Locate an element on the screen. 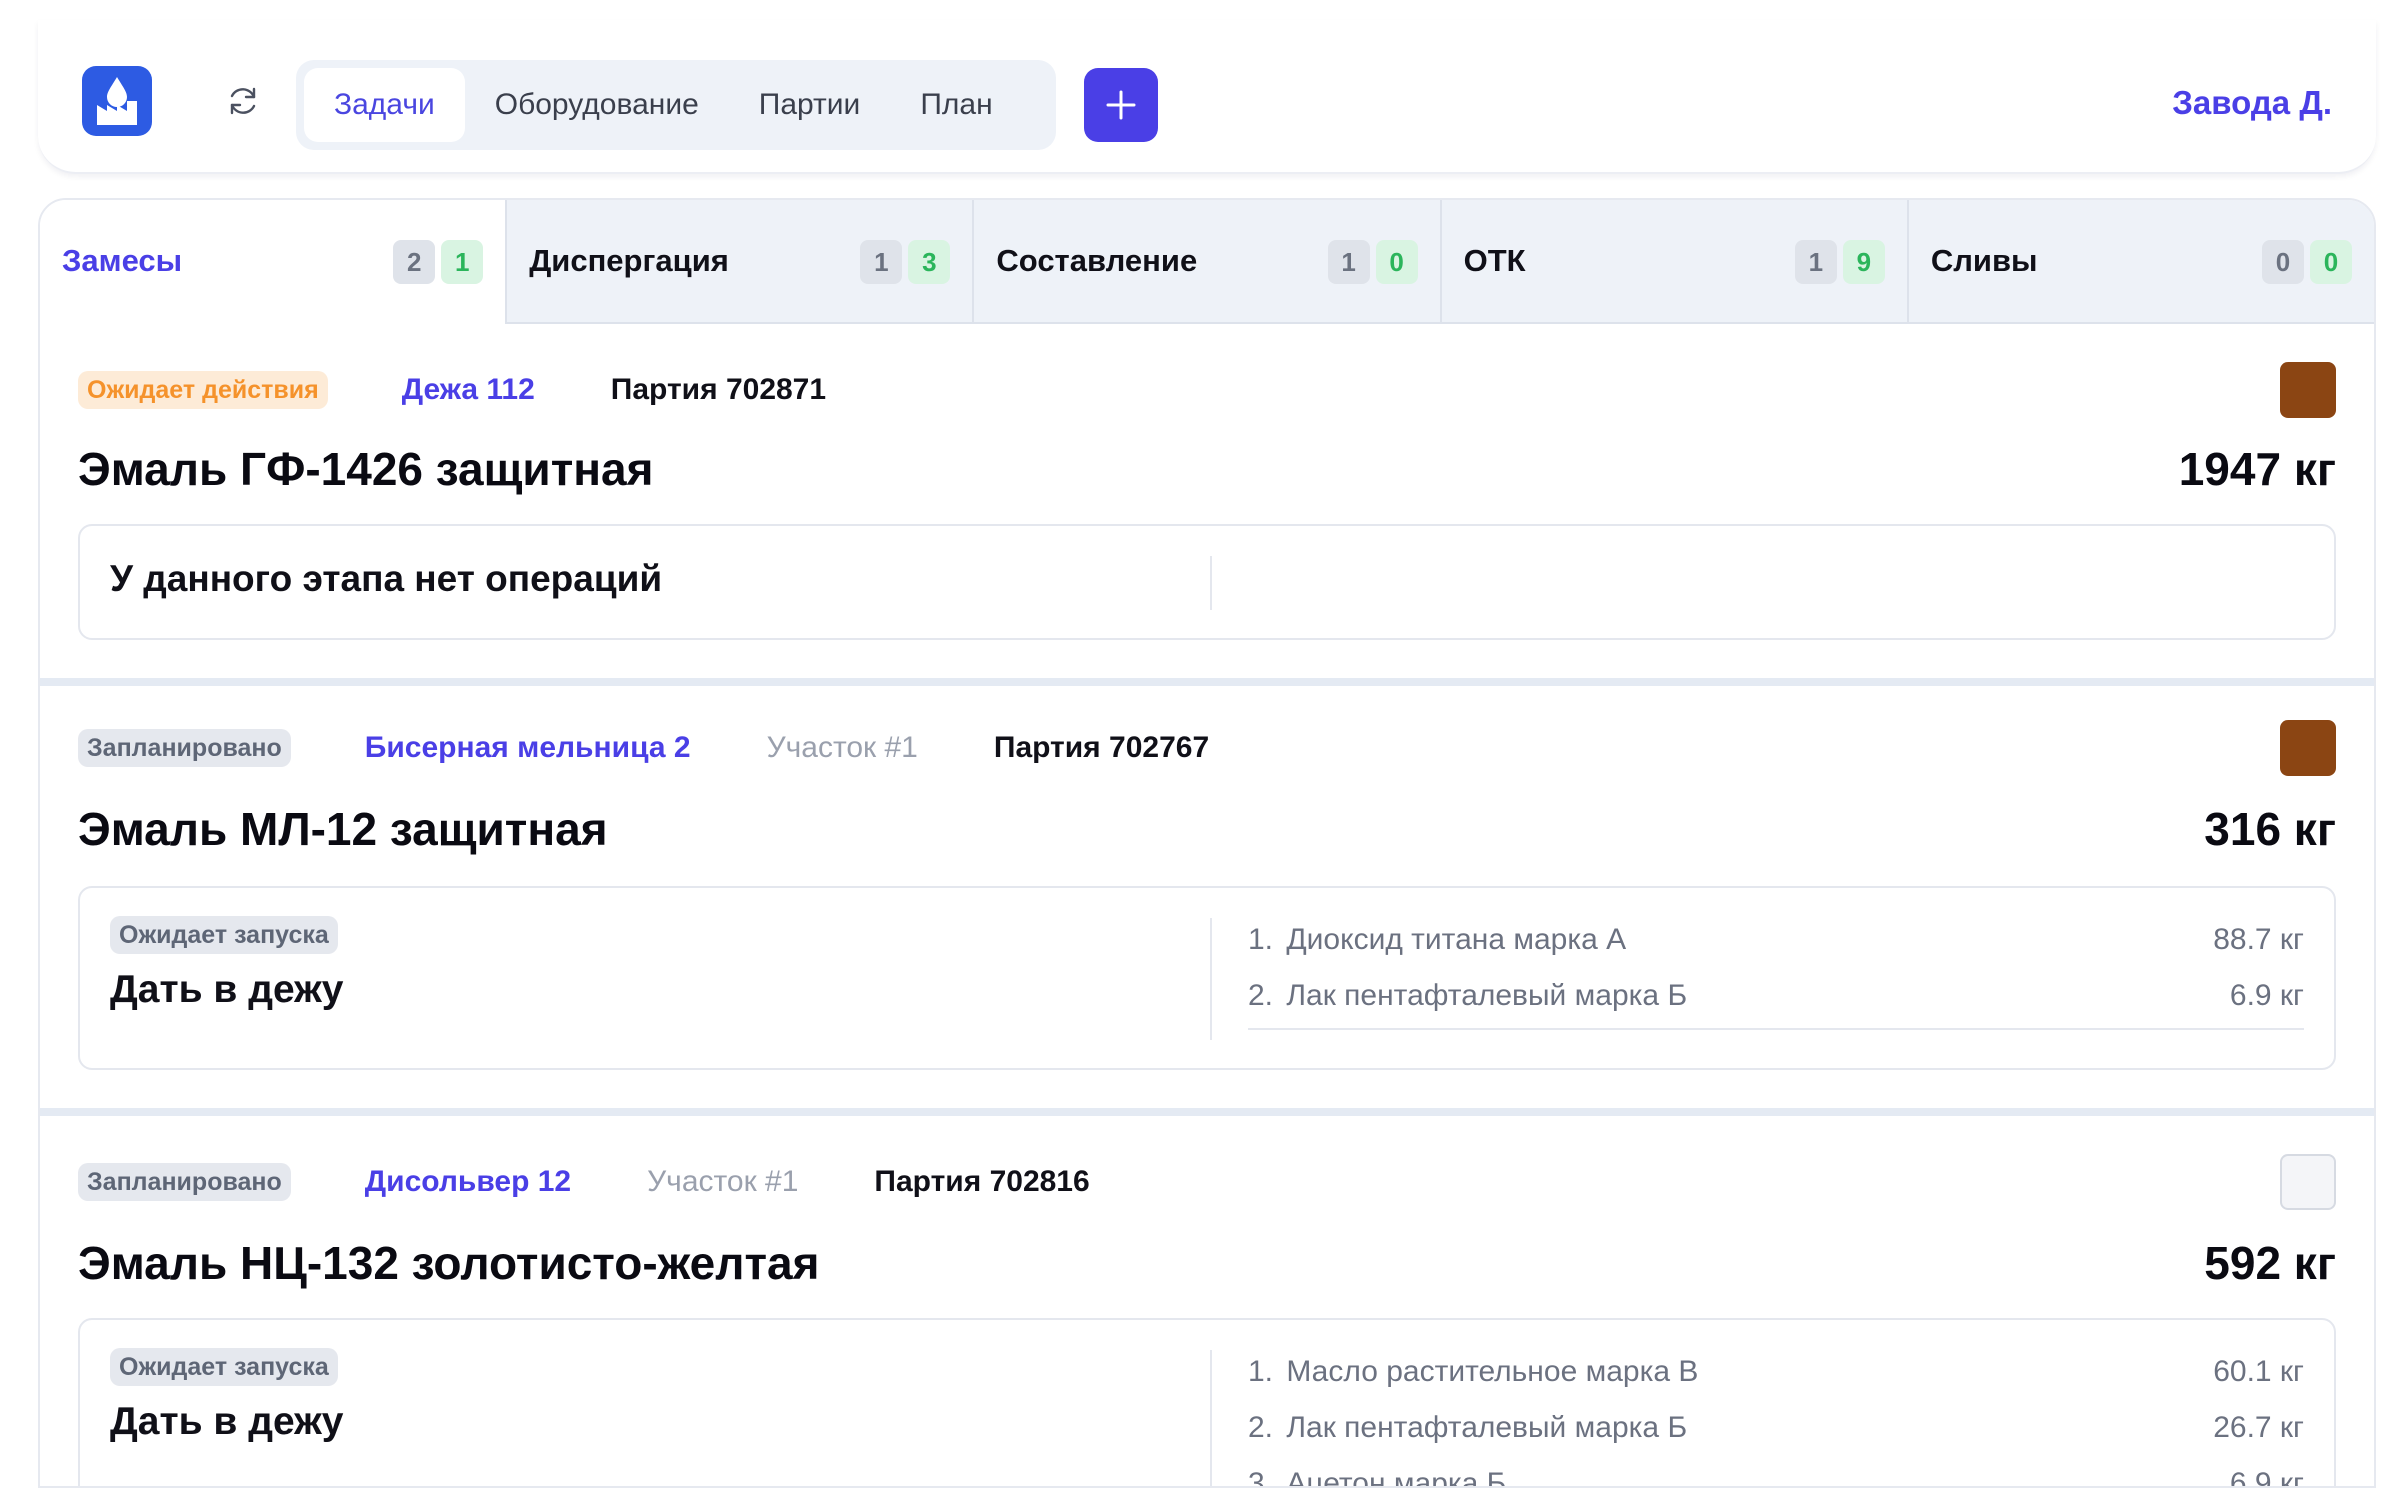 This screenshot has height=1500, width=2400. user-name-link: Завода Д. is located at coordinates (2252, 103).